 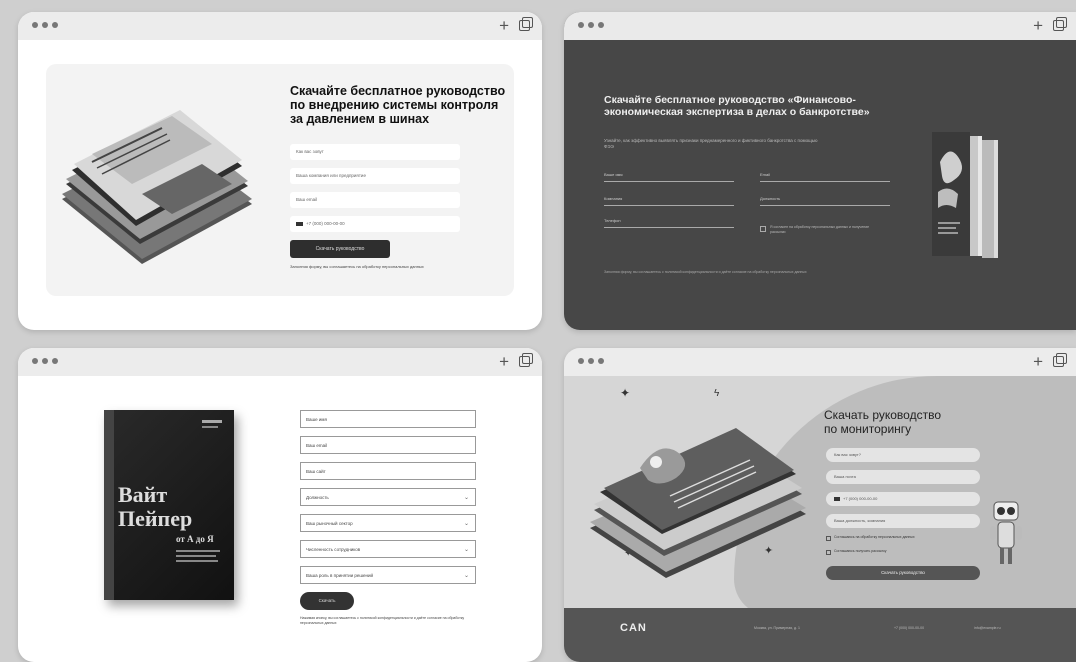 I want to click on lightning-icon: ϟ, so click(x=717, y=393).